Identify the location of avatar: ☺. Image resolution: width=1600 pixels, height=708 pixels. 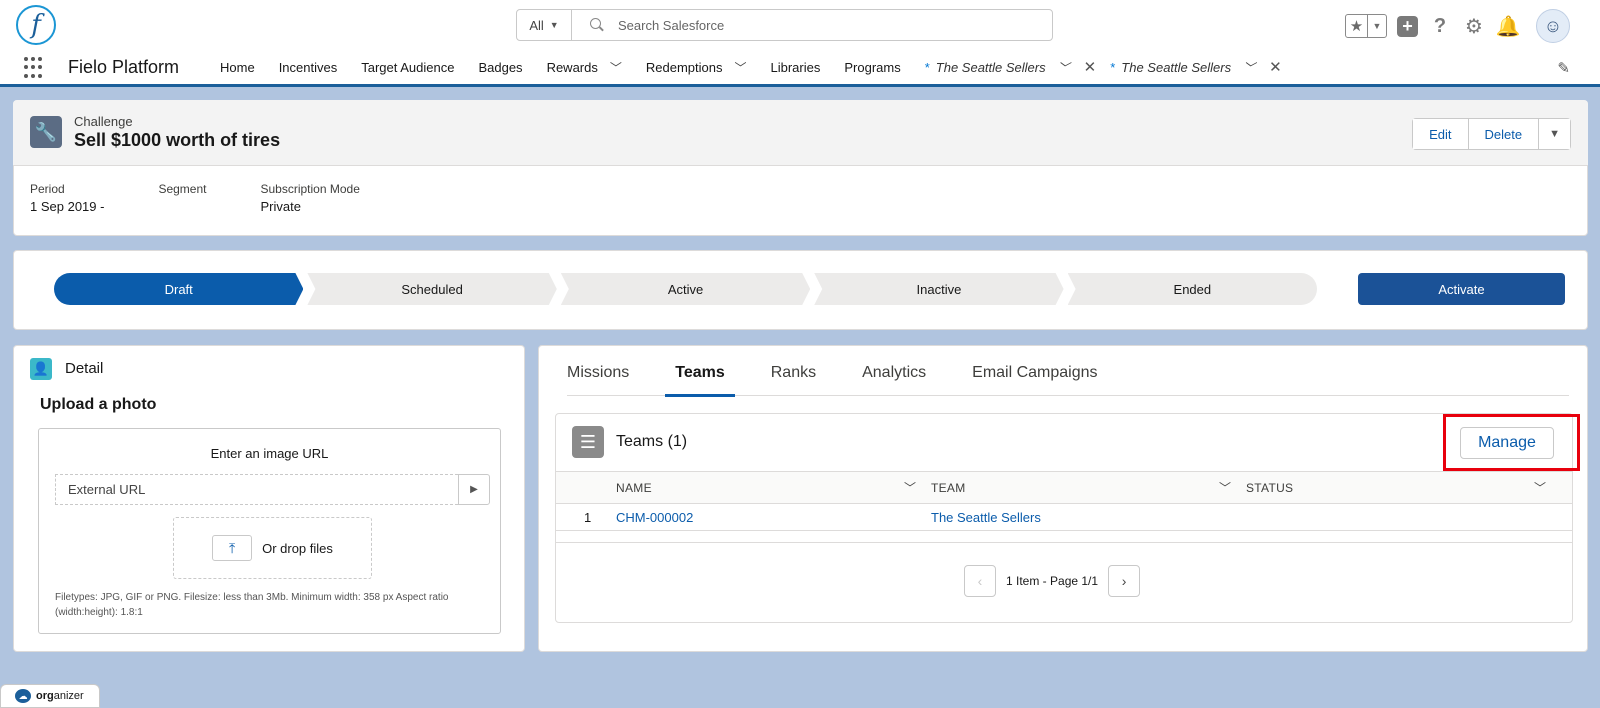
(1553, 26).